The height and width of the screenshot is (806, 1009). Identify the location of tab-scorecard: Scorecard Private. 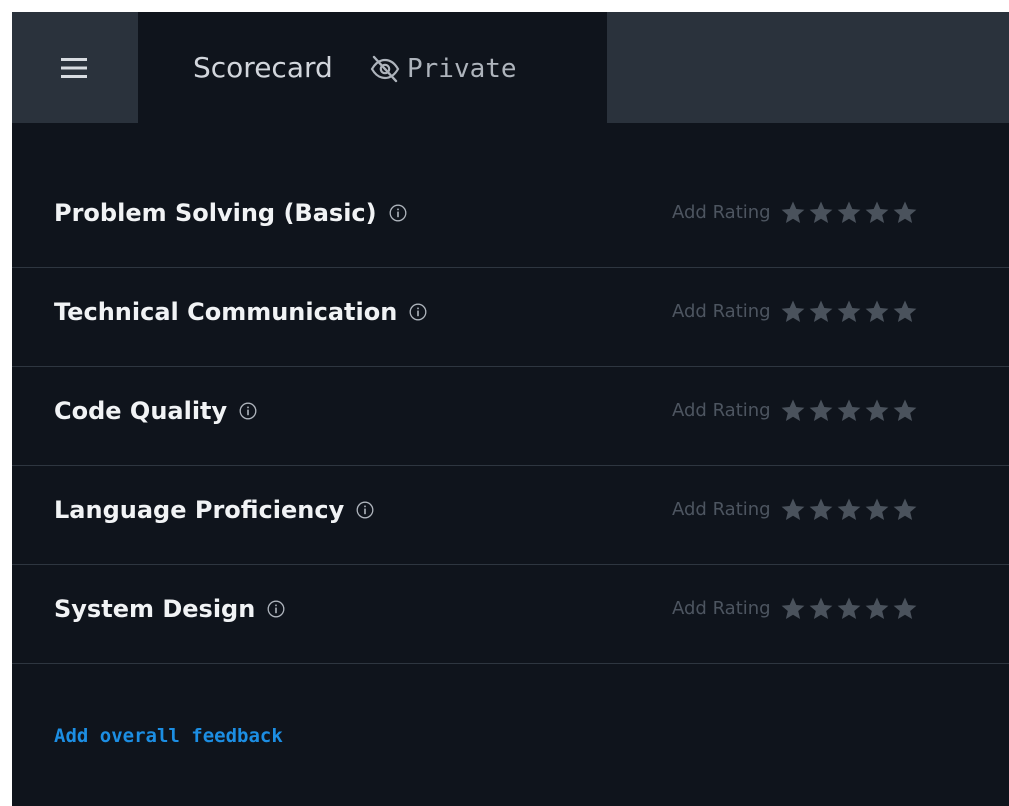
(372, 67).